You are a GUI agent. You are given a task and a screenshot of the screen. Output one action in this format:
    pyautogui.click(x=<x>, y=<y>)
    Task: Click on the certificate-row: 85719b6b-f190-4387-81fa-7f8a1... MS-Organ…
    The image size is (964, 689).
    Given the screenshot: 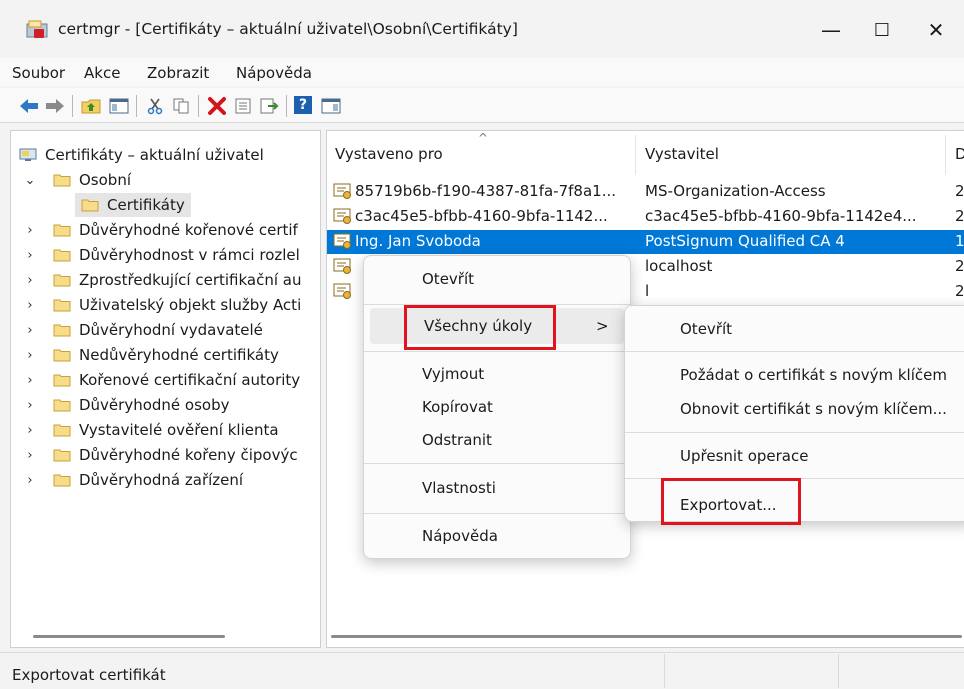 What is the action you would take?
    pyautogui.click(x=645, y=192)
    